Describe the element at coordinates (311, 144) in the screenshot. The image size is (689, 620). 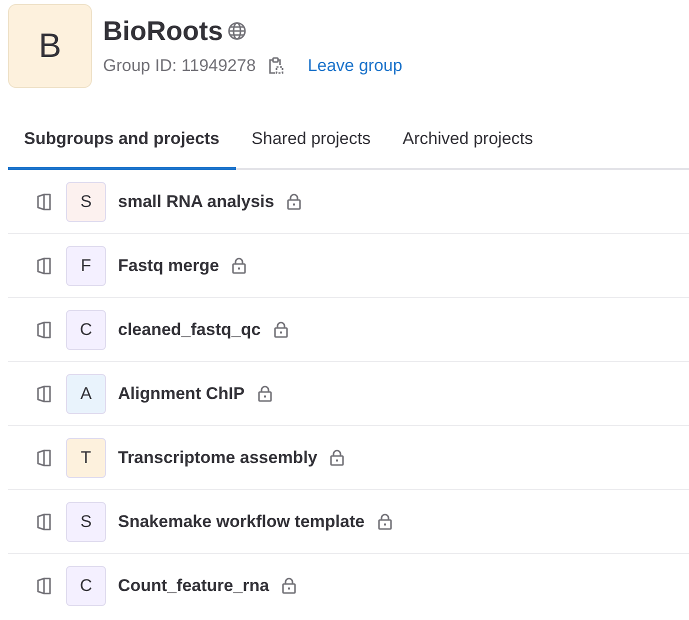
I see `tab: Shared projects` at that location.